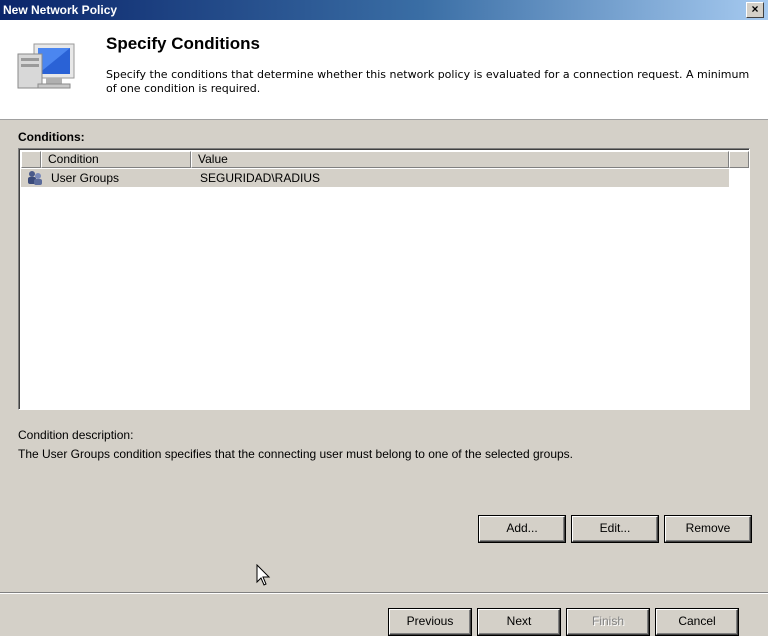 The height and width of the screenshot is (636, 768). I want to click on column-header-filler, so click(739, 159).